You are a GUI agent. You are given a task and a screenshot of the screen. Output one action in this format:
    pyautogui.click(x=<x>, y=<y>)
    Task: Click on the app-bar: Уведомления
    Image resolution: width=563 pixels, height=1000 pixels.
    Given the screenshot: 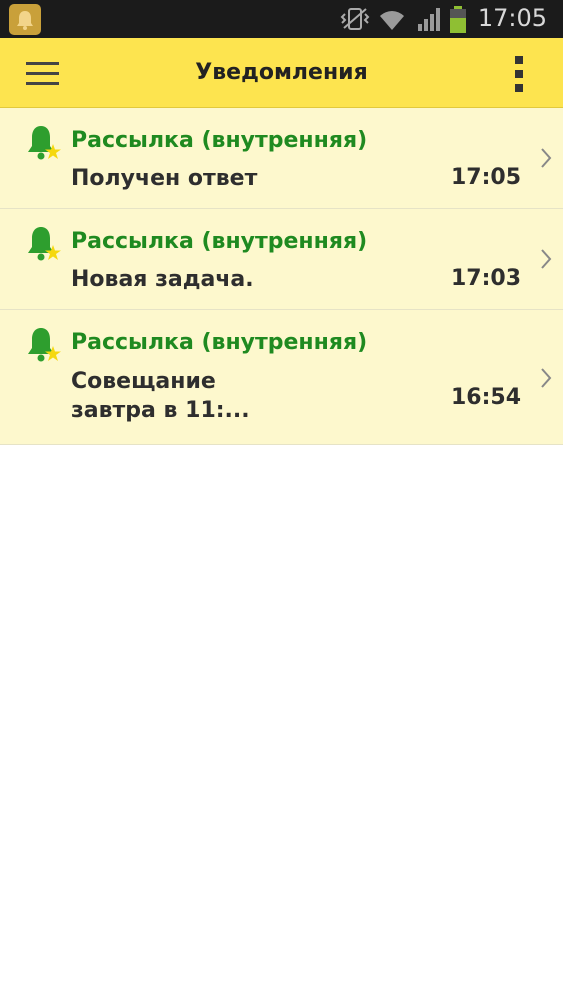 What is the action you would take?
    pyautogui.click(x=281, y=73)
    